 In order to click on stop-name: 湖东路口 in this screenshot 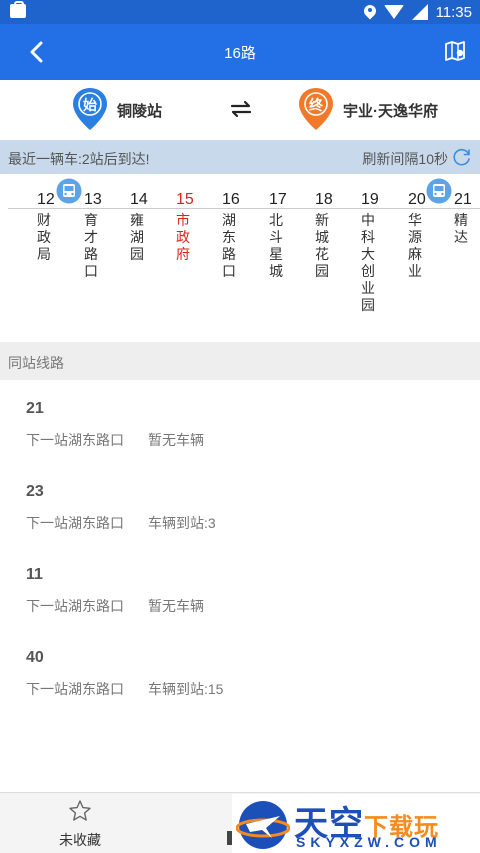, I will do `click(229, 245)`.